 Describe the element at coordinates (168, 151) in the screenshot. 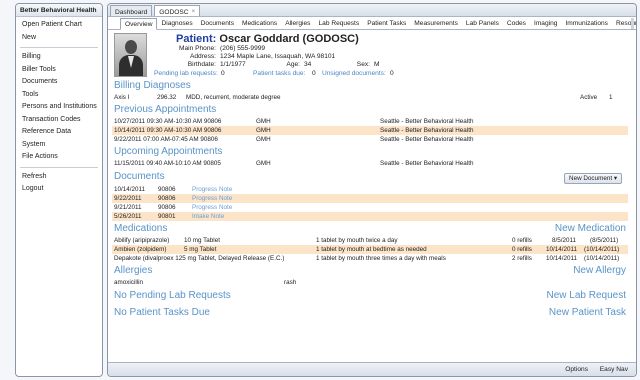

I see `upcoming-appointments-title: Upcoming Appointments` at that location.